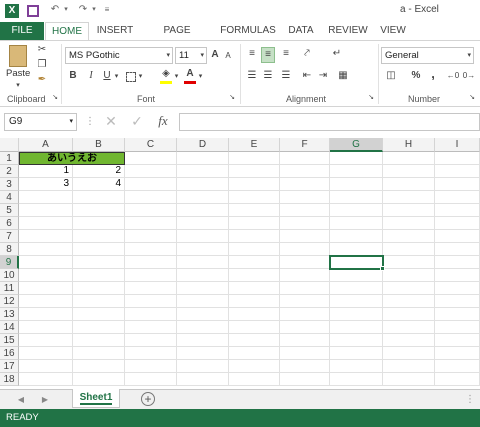 The image size is (480, 427). I want to click on cell-g16, so click(356, 353).